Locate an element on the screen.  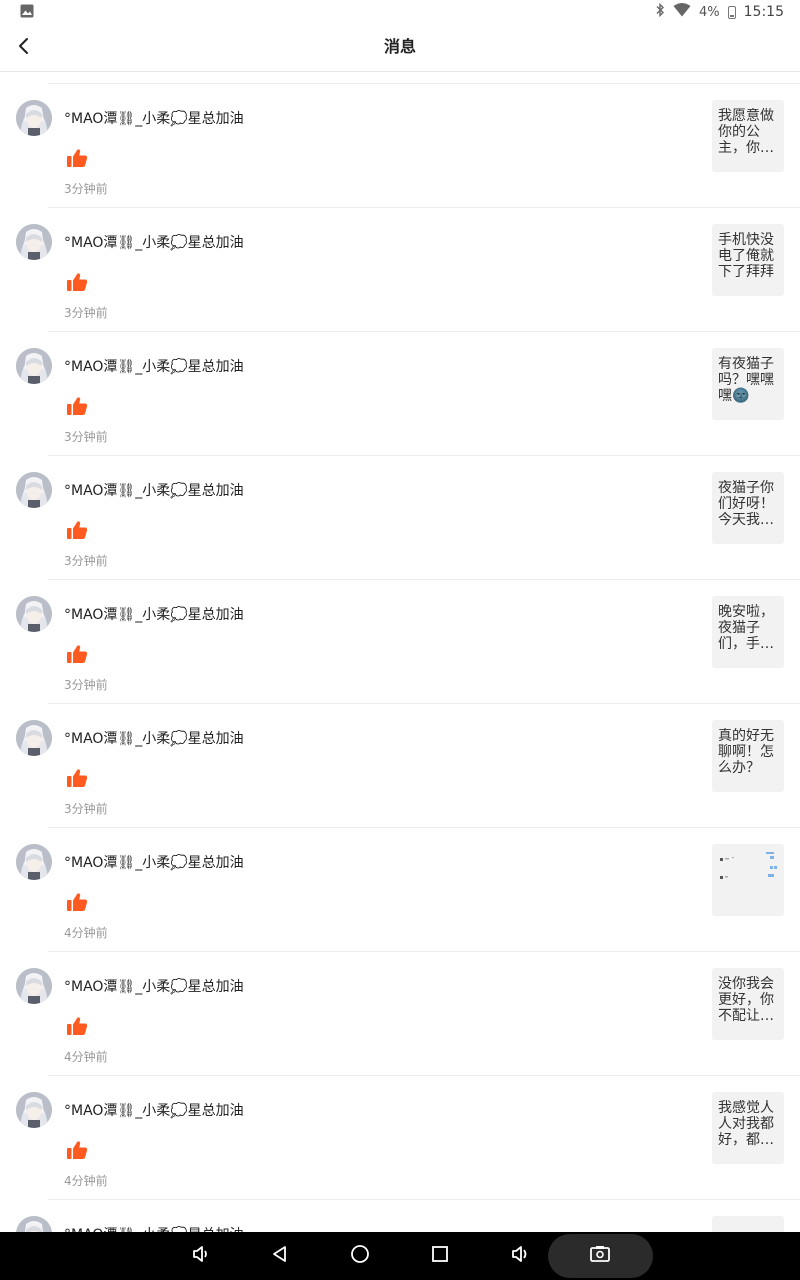
message-item: °MAO潭⛓_小柔💭星总加油 4分钟前 is located at coordinates (400, 890).